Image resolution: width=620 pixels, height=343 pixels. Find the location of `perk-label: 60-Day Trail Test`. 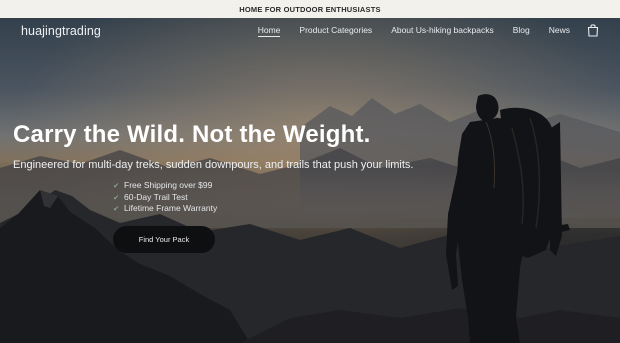

perk-label: 60-Day Trail Test is located at coordinates (156, 196).